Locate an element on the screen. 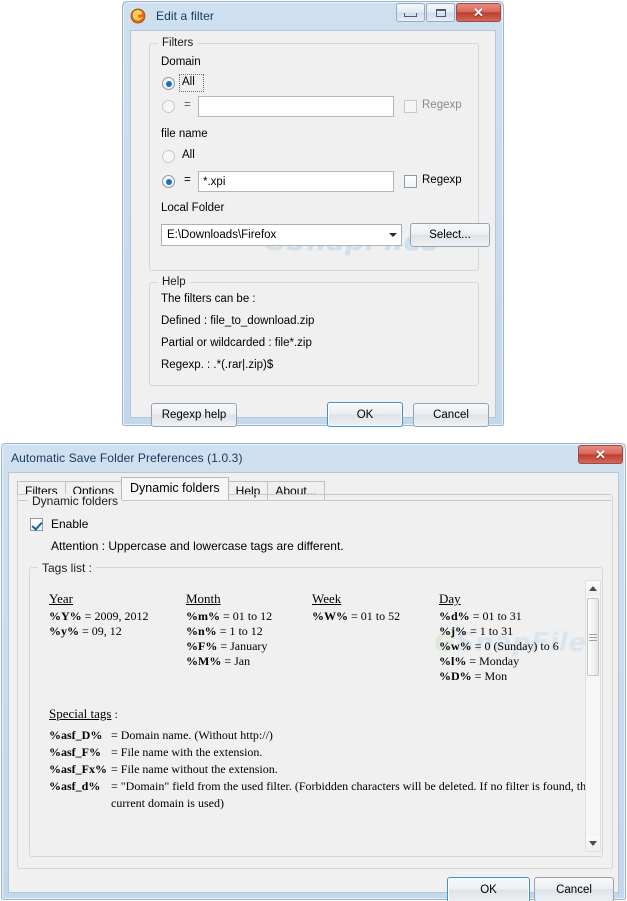  tag-column-head: Week is located at coordinates (327, 598).